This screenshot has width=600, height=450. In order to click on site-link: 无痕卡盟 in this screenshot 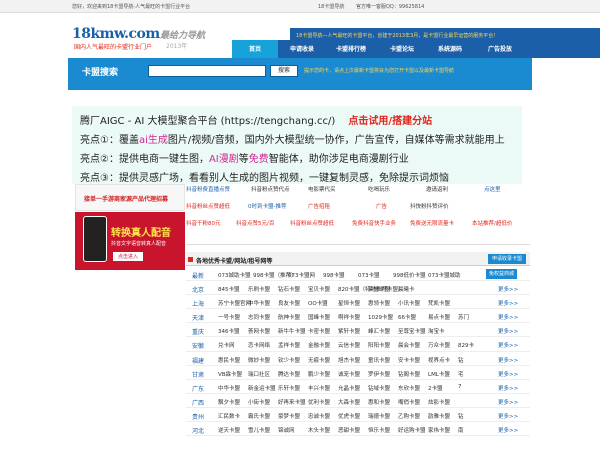, I will do `click(319, 360)`.